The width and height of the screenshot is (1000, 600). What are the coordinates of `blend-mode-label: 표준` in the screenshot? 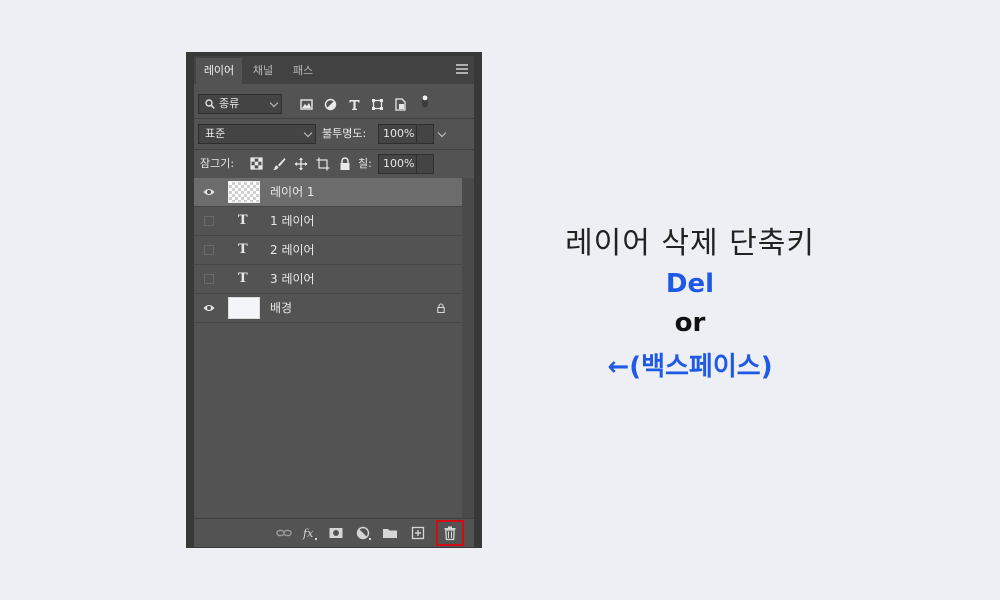 It's located at (215, 133).